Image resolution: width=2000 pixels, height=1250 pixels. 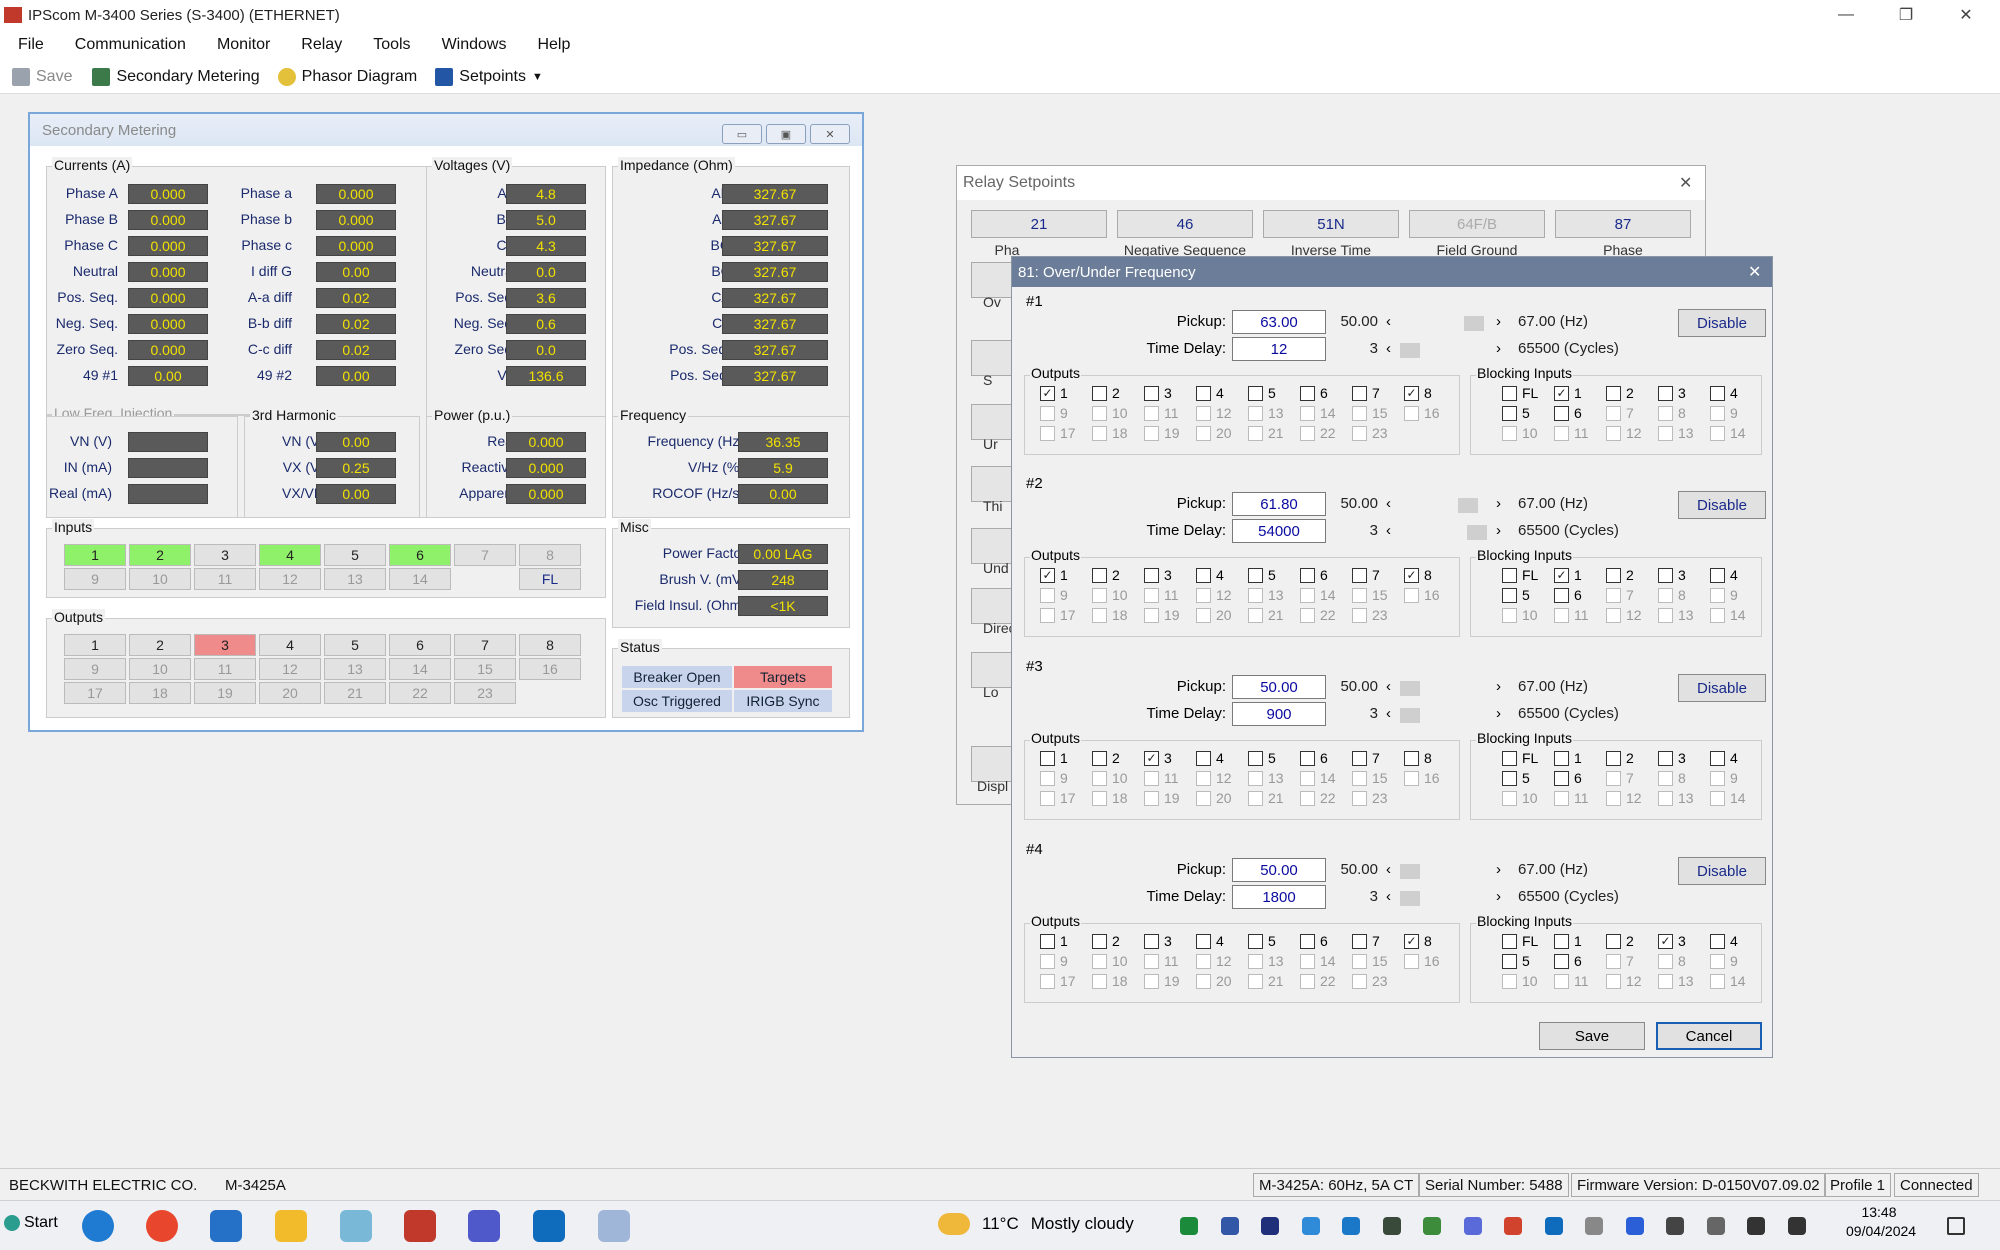 What do you see at coordinates (1513, 1226) in the screenshot?
I see `color-icon` at bounding box center [1513, 1226].